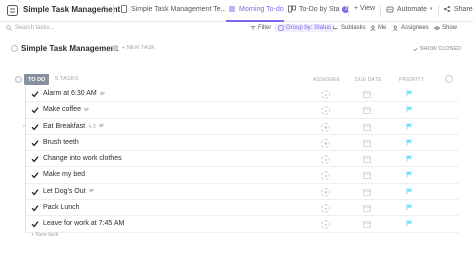 Image resolution: width=474 pixels, height=258 pixels. Describe the element at coordinates (260, 28) in the screenshot. I see `filter-button: Filter` at that location.